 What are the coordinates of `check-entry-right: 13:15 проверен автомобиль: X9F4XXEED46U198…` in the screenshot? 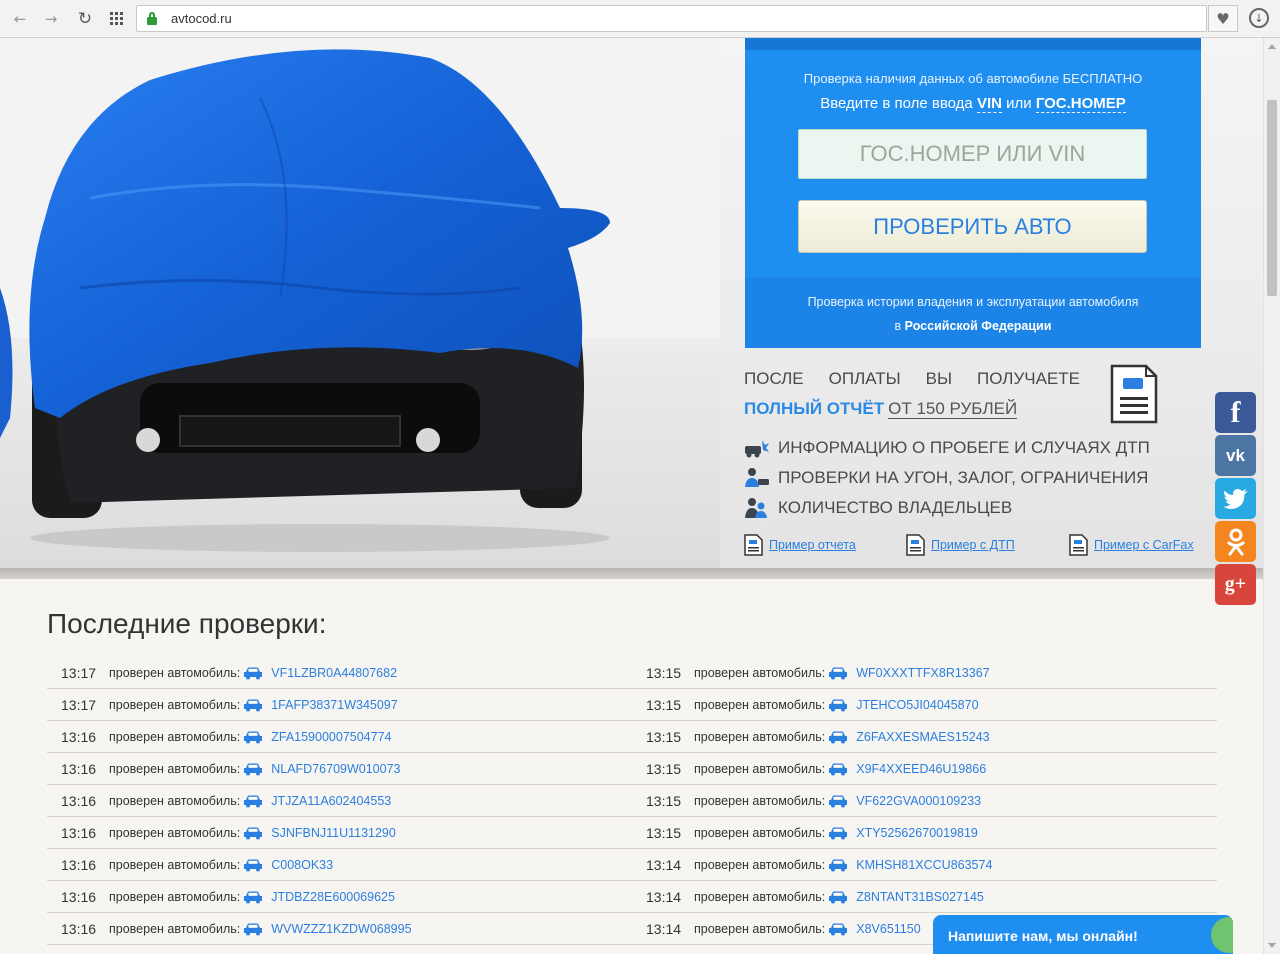 It's located at (816, 769).